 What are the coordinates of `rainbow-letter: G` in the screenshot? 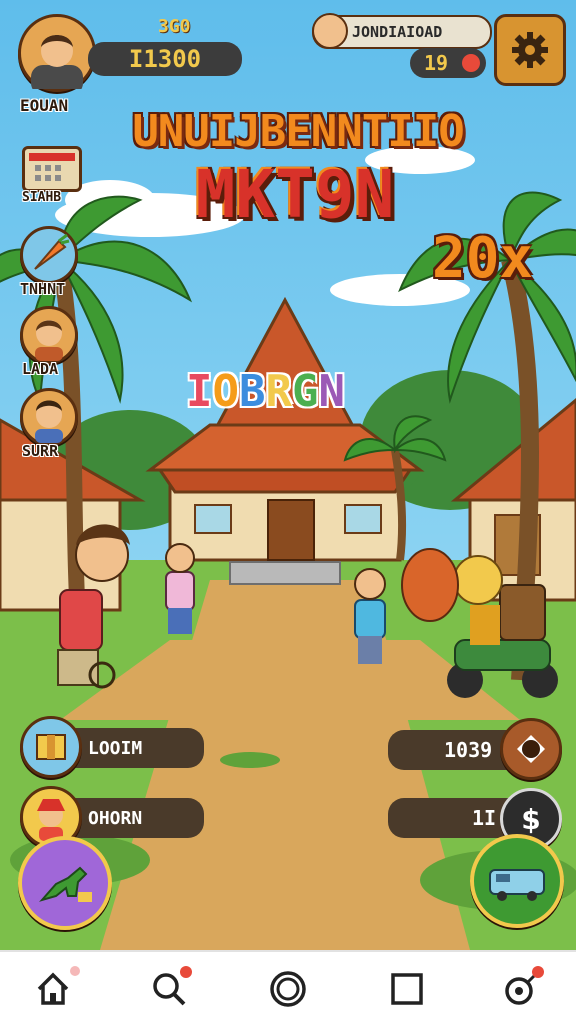 It's located at (305, 391).